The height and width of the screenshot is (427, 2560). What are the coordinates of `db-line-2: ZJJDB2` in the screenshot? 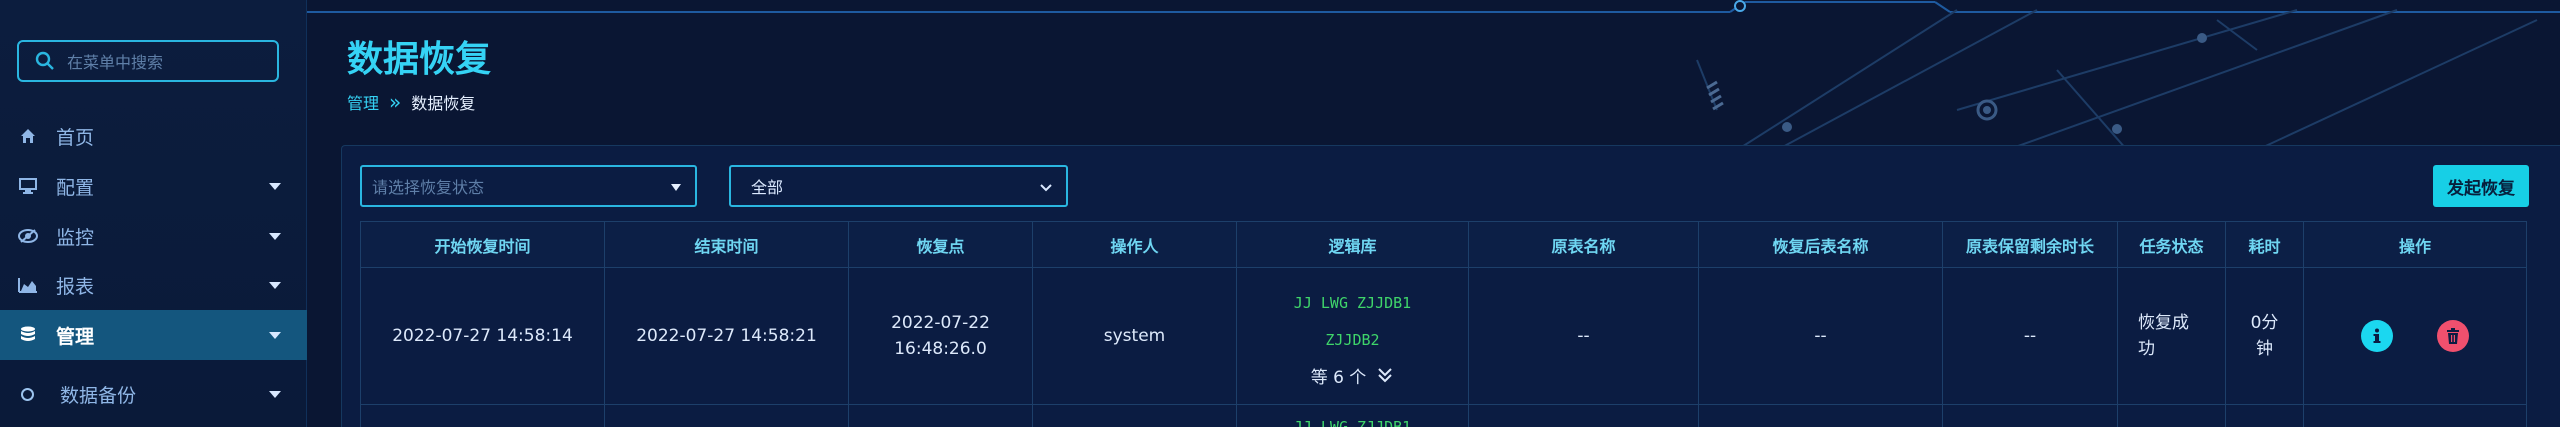 It's located at (1352, 339).